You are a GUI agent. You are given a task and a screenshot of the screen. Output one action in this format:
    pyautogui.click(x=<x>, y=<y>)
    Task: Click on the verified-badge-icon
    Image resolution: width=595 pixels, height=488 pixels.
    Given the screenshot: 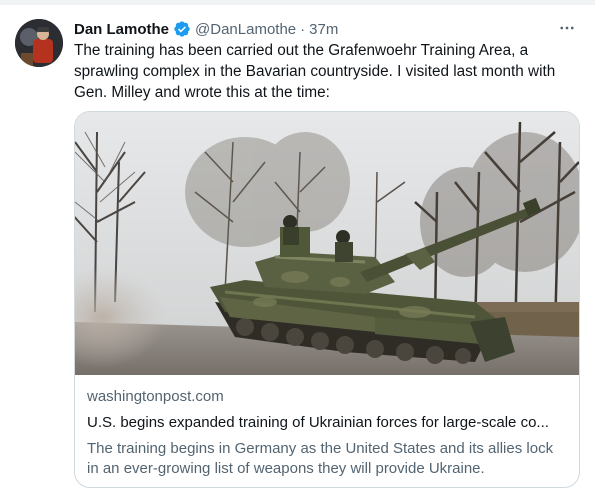 What is the action you would take?
    pyautogui.click(x=182, y=29)
    